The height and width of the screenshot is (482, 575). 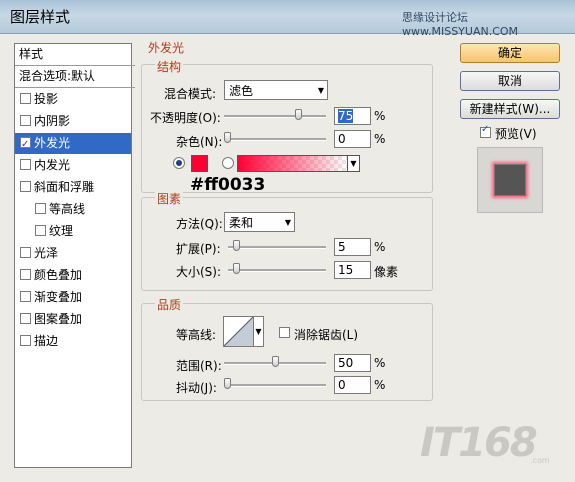 I want to click on elements-title: 图素, so click(x=169, y=198).